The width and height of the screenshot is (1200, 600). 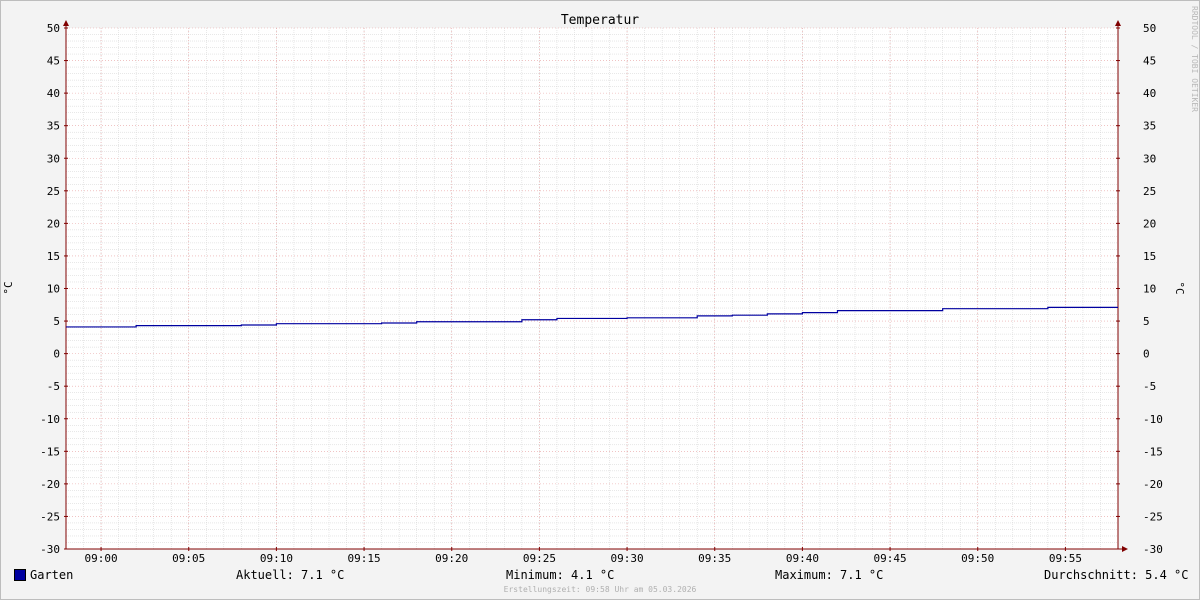 What do you see at coordinates (1149, 191) in the screenshot?
I see `y-tick-label-right: 25` at bounding box center [1149, 191].